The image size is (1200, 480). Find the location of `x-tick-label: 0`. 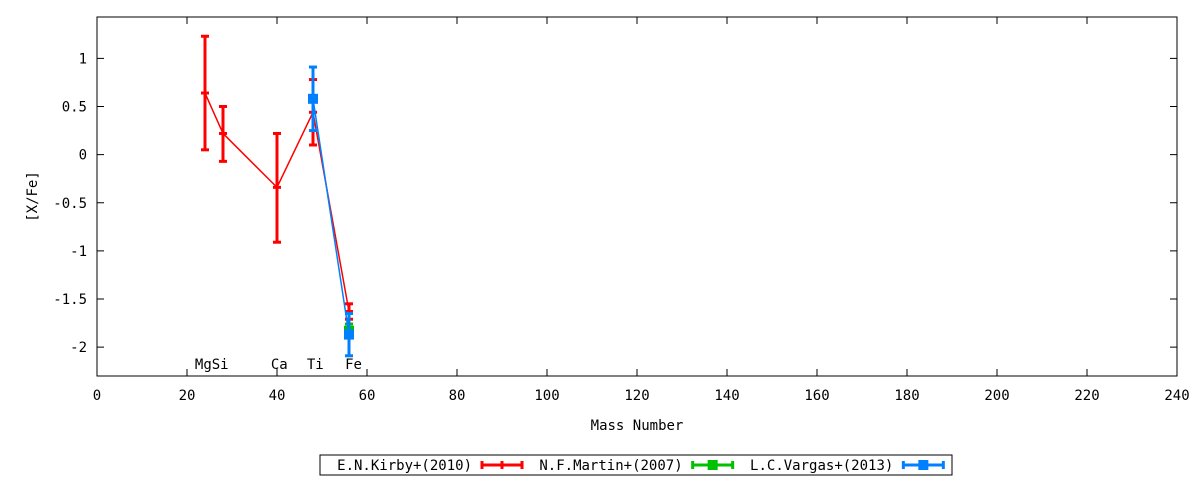

x-tick-label: 0 is located at coordinates (97, 396).